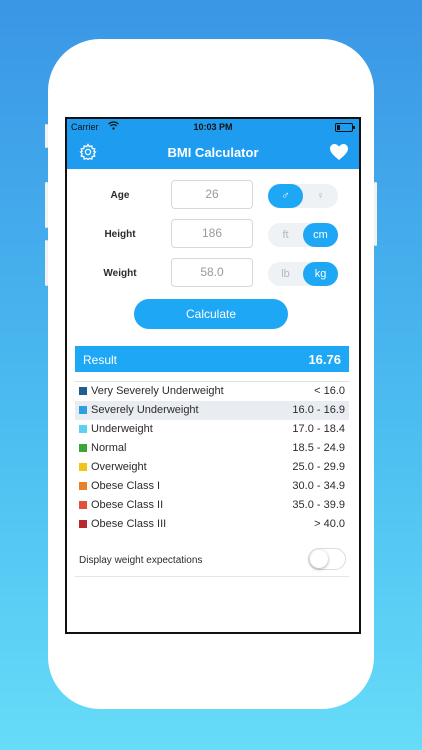  Describe the element at coordinates (212, 486) in the screenshot. I see `category-row: Obese Class I 30.0 - 34.9` at that location.